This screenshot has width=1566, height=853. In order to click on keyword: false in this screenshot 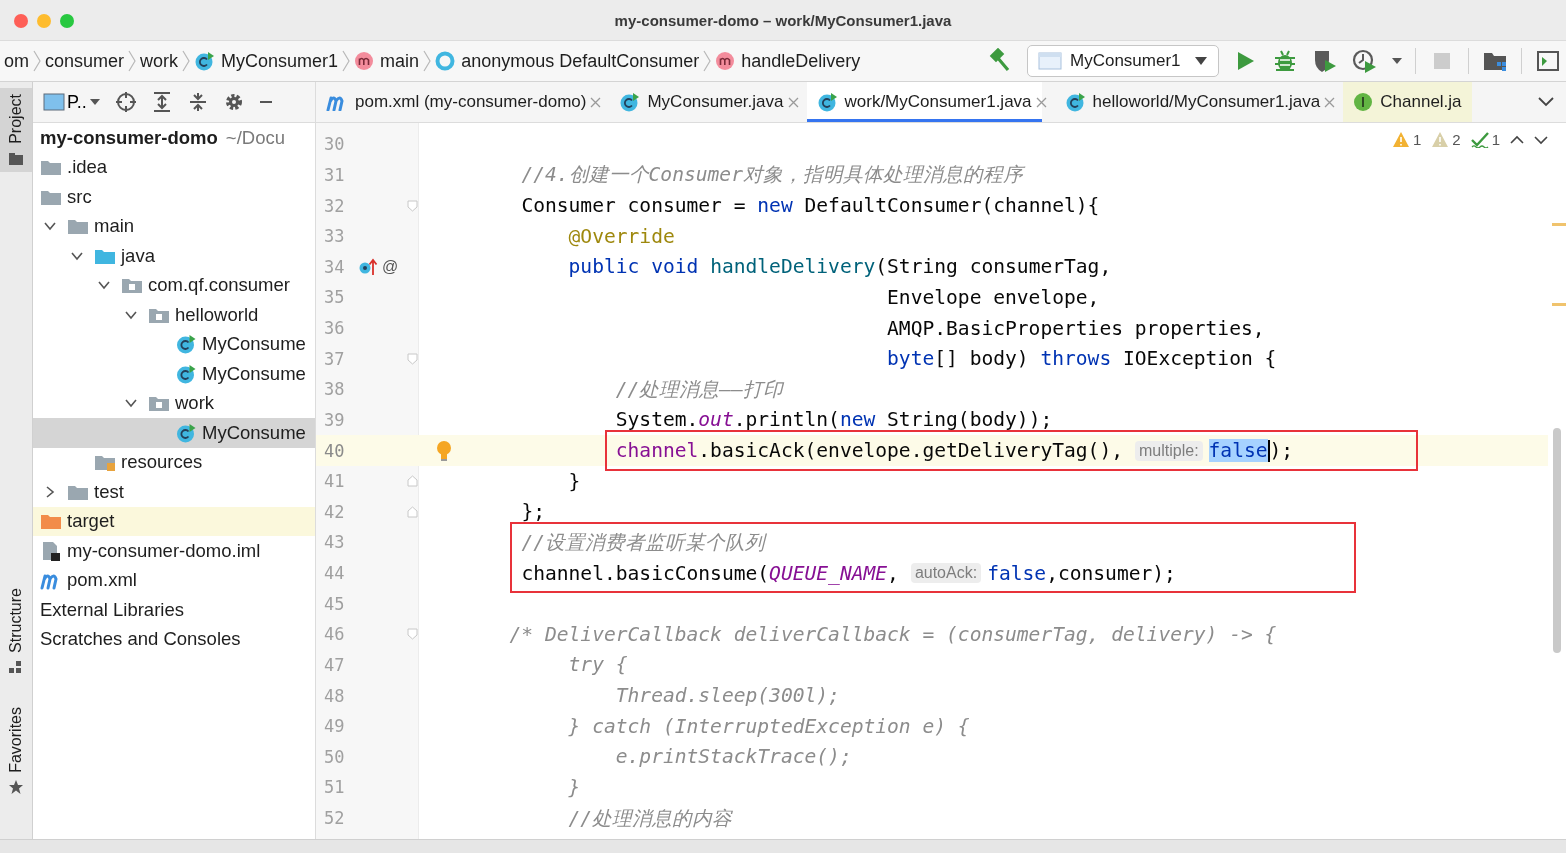, I will do `click(1017, 573)`.